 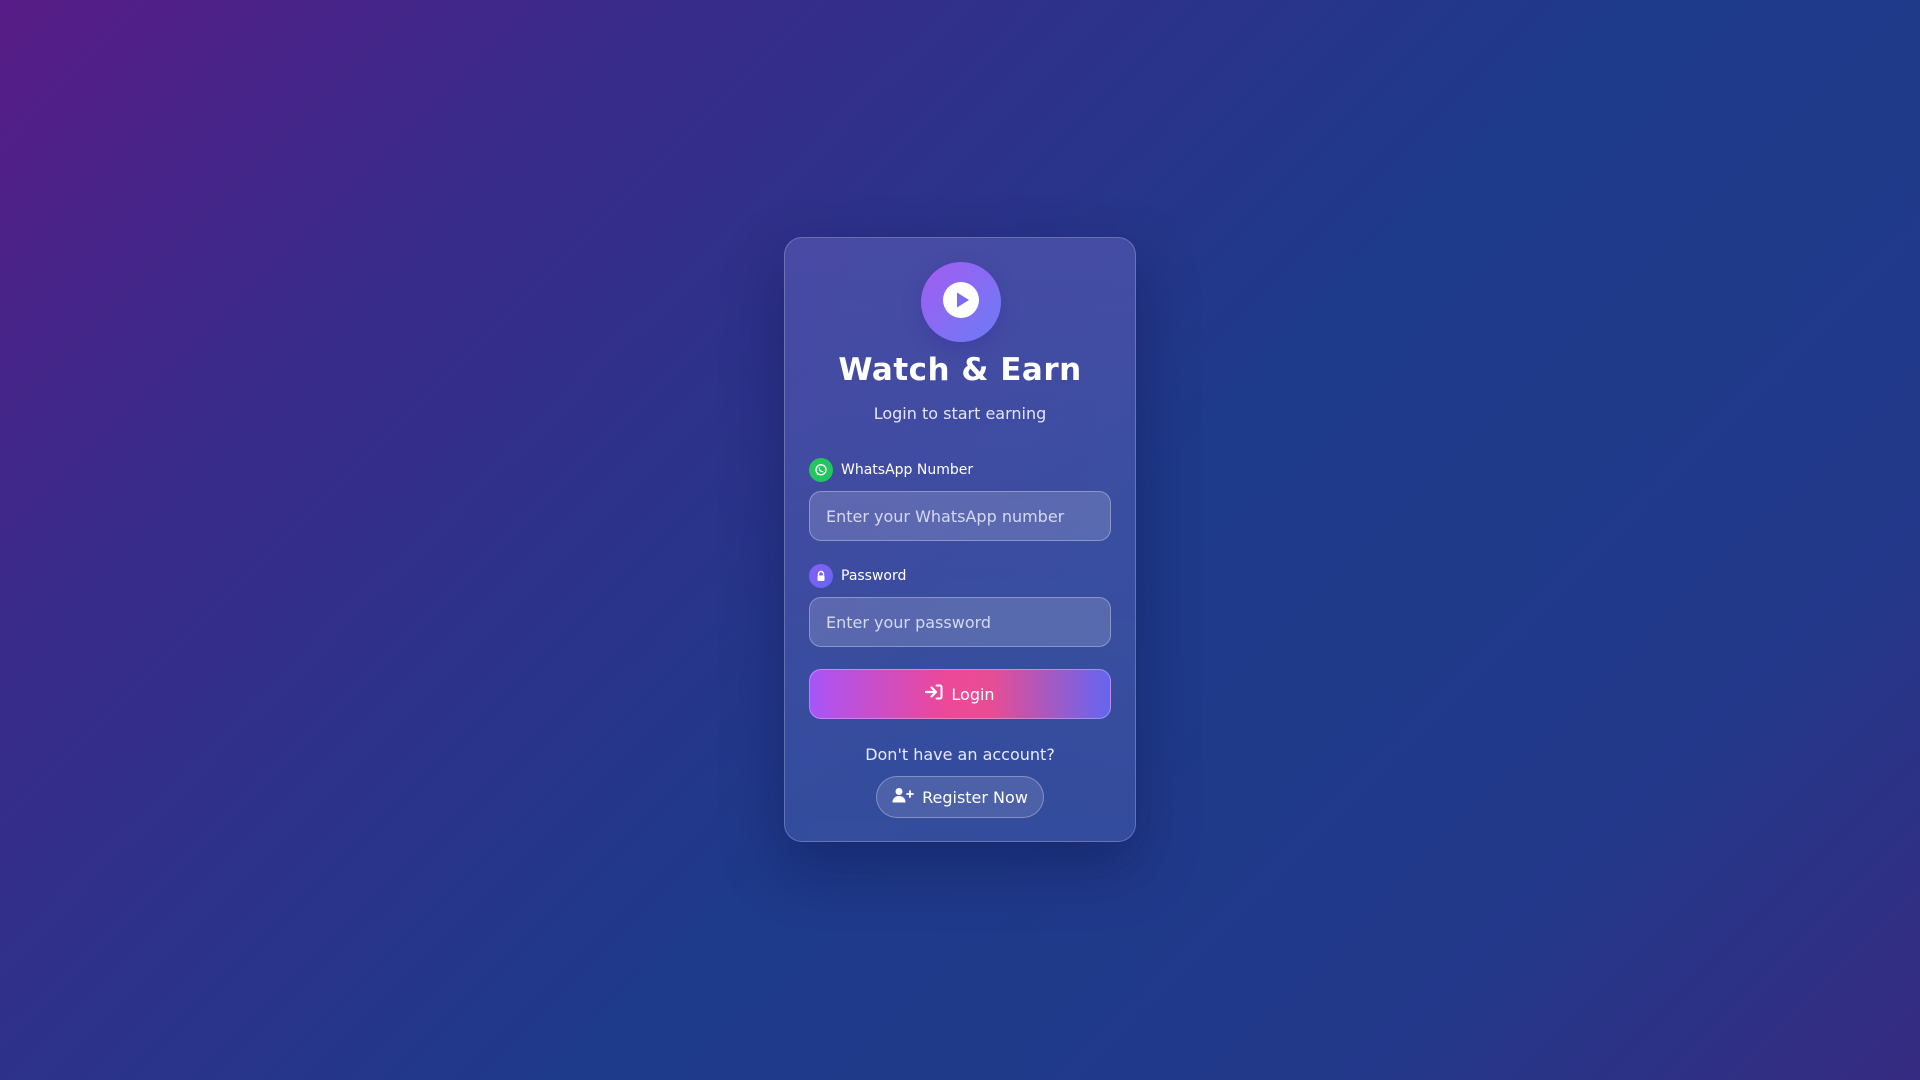 I want to click on whatsapp-number-input, so click(x=960, y=516).